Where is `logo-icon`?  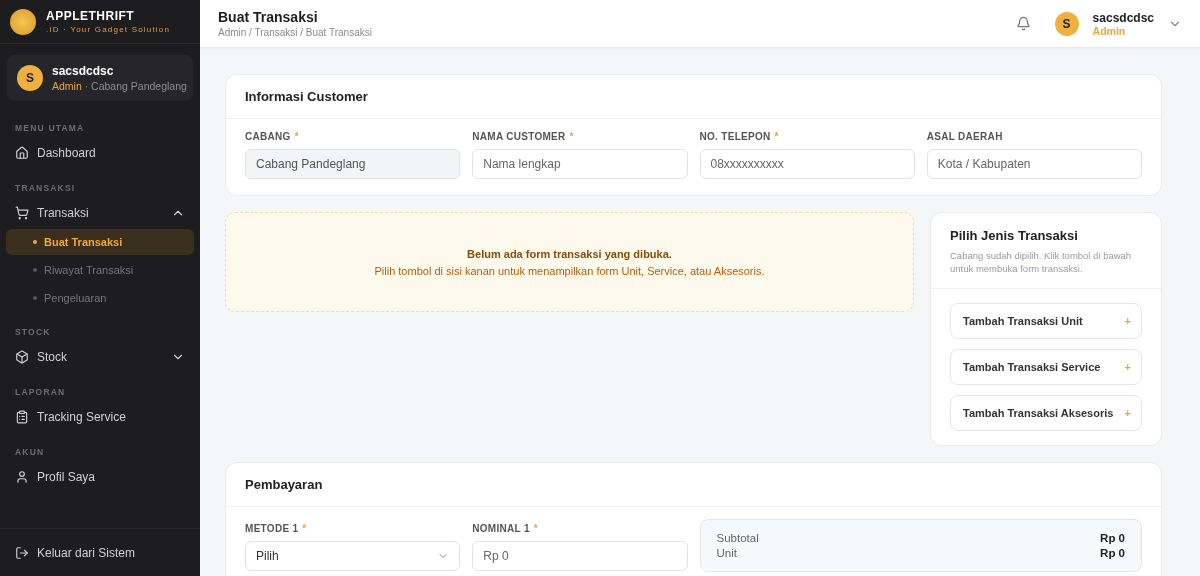
logo-icon is located at coordinates (23, 21).